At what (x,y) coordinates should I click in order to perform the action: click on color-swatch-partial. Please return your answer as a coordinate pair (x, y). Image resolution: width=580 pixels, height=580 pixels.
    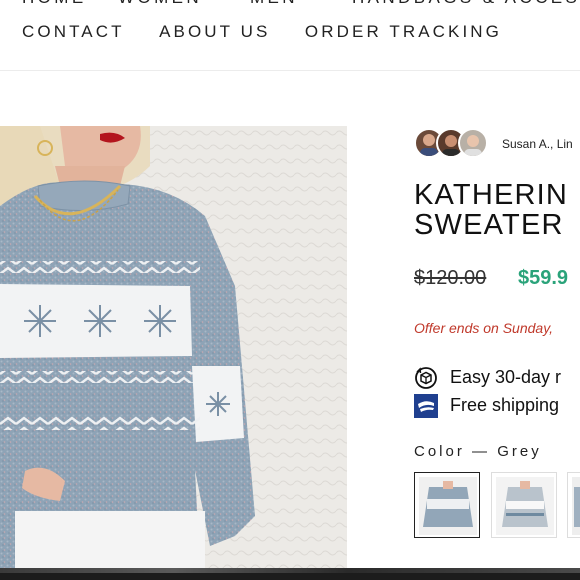
    Looking at the image, I should click on (573, 505).